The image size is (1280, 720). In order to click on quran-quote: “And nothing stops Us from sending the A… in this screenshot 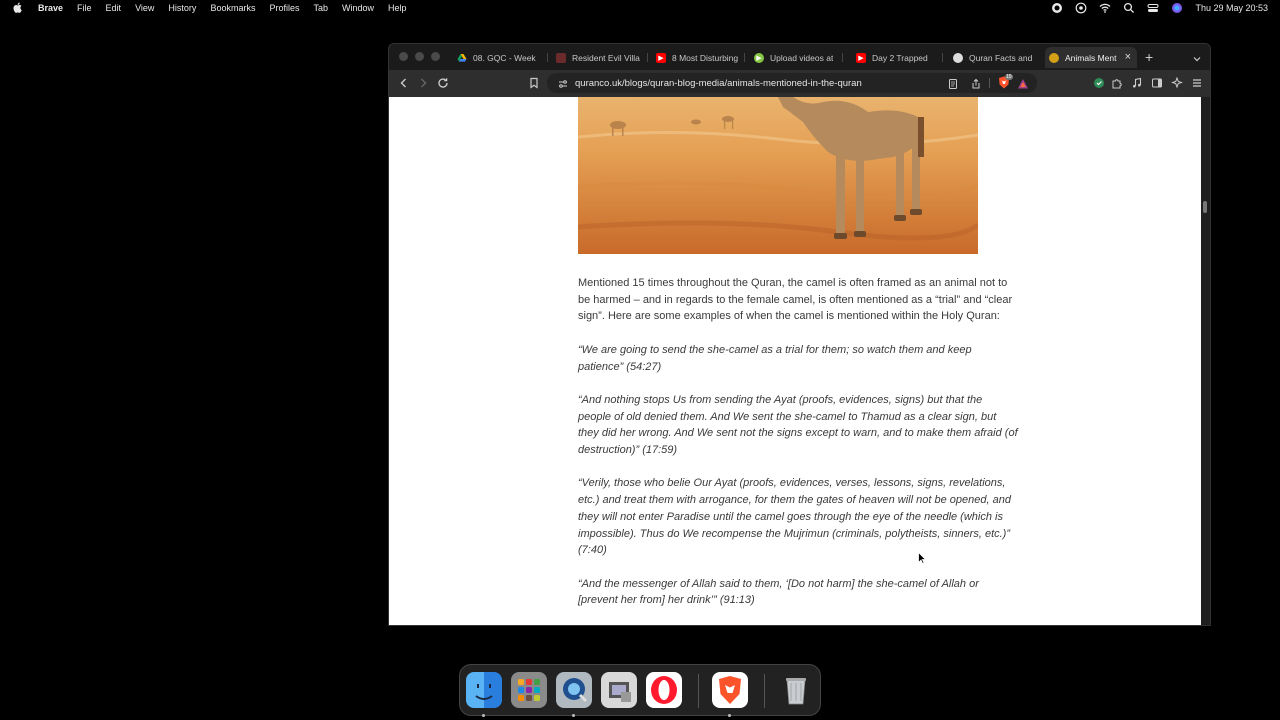, I will do `click(798, 424)`.